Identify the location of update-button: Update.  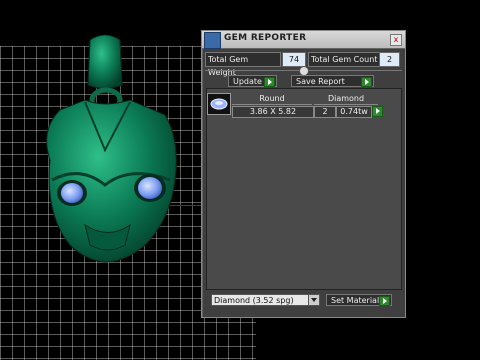
(252, 81).